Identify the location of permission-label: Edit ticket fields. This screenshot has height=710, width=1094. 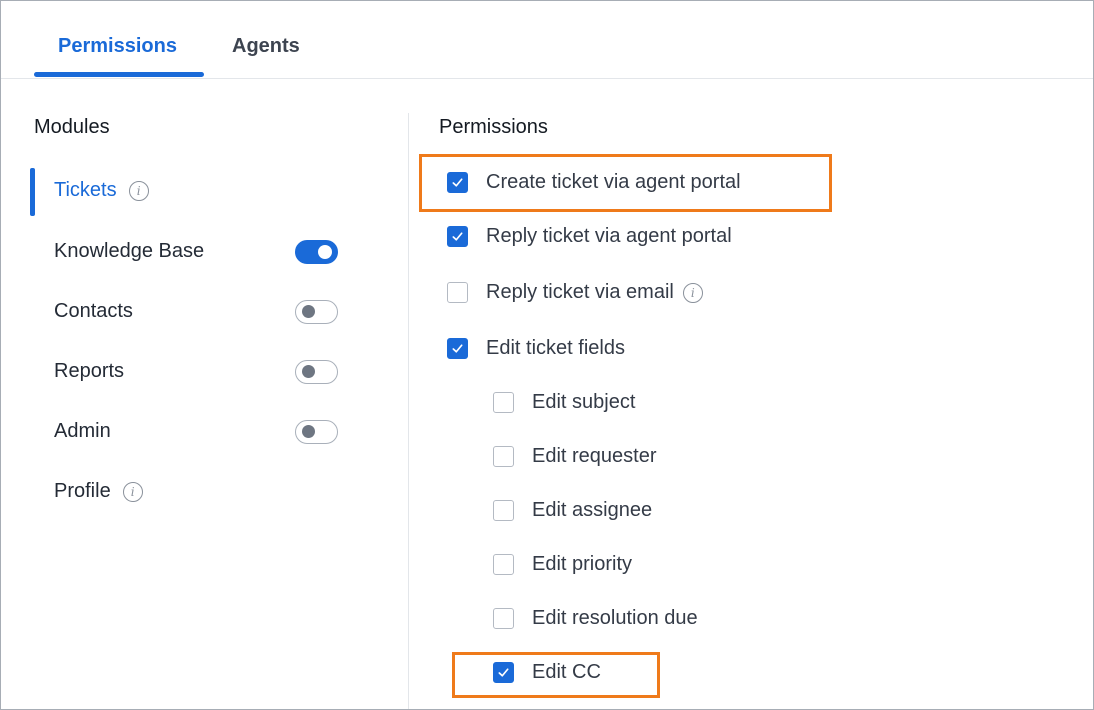
(555, 348).